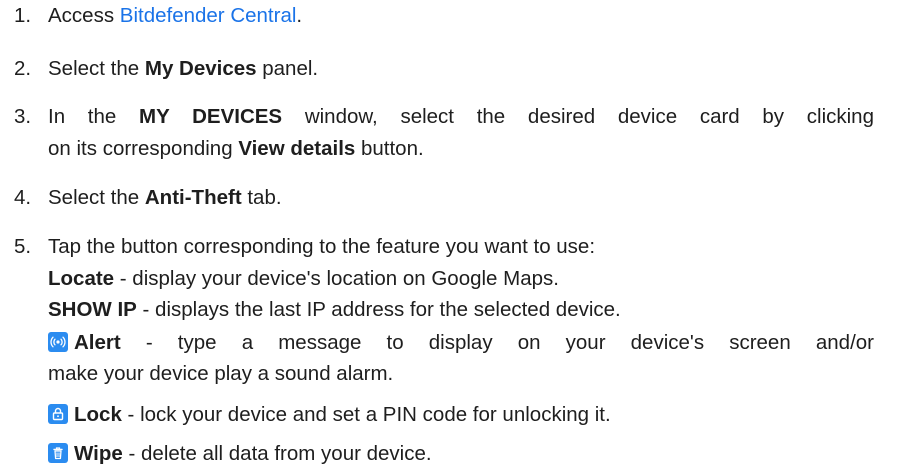 The image size is (904, 472). What do you see at coordinates (211, 116) in the screenshot?
I see `my-devices-window-term: MY DEVICES` at bounding box center [211, 116].